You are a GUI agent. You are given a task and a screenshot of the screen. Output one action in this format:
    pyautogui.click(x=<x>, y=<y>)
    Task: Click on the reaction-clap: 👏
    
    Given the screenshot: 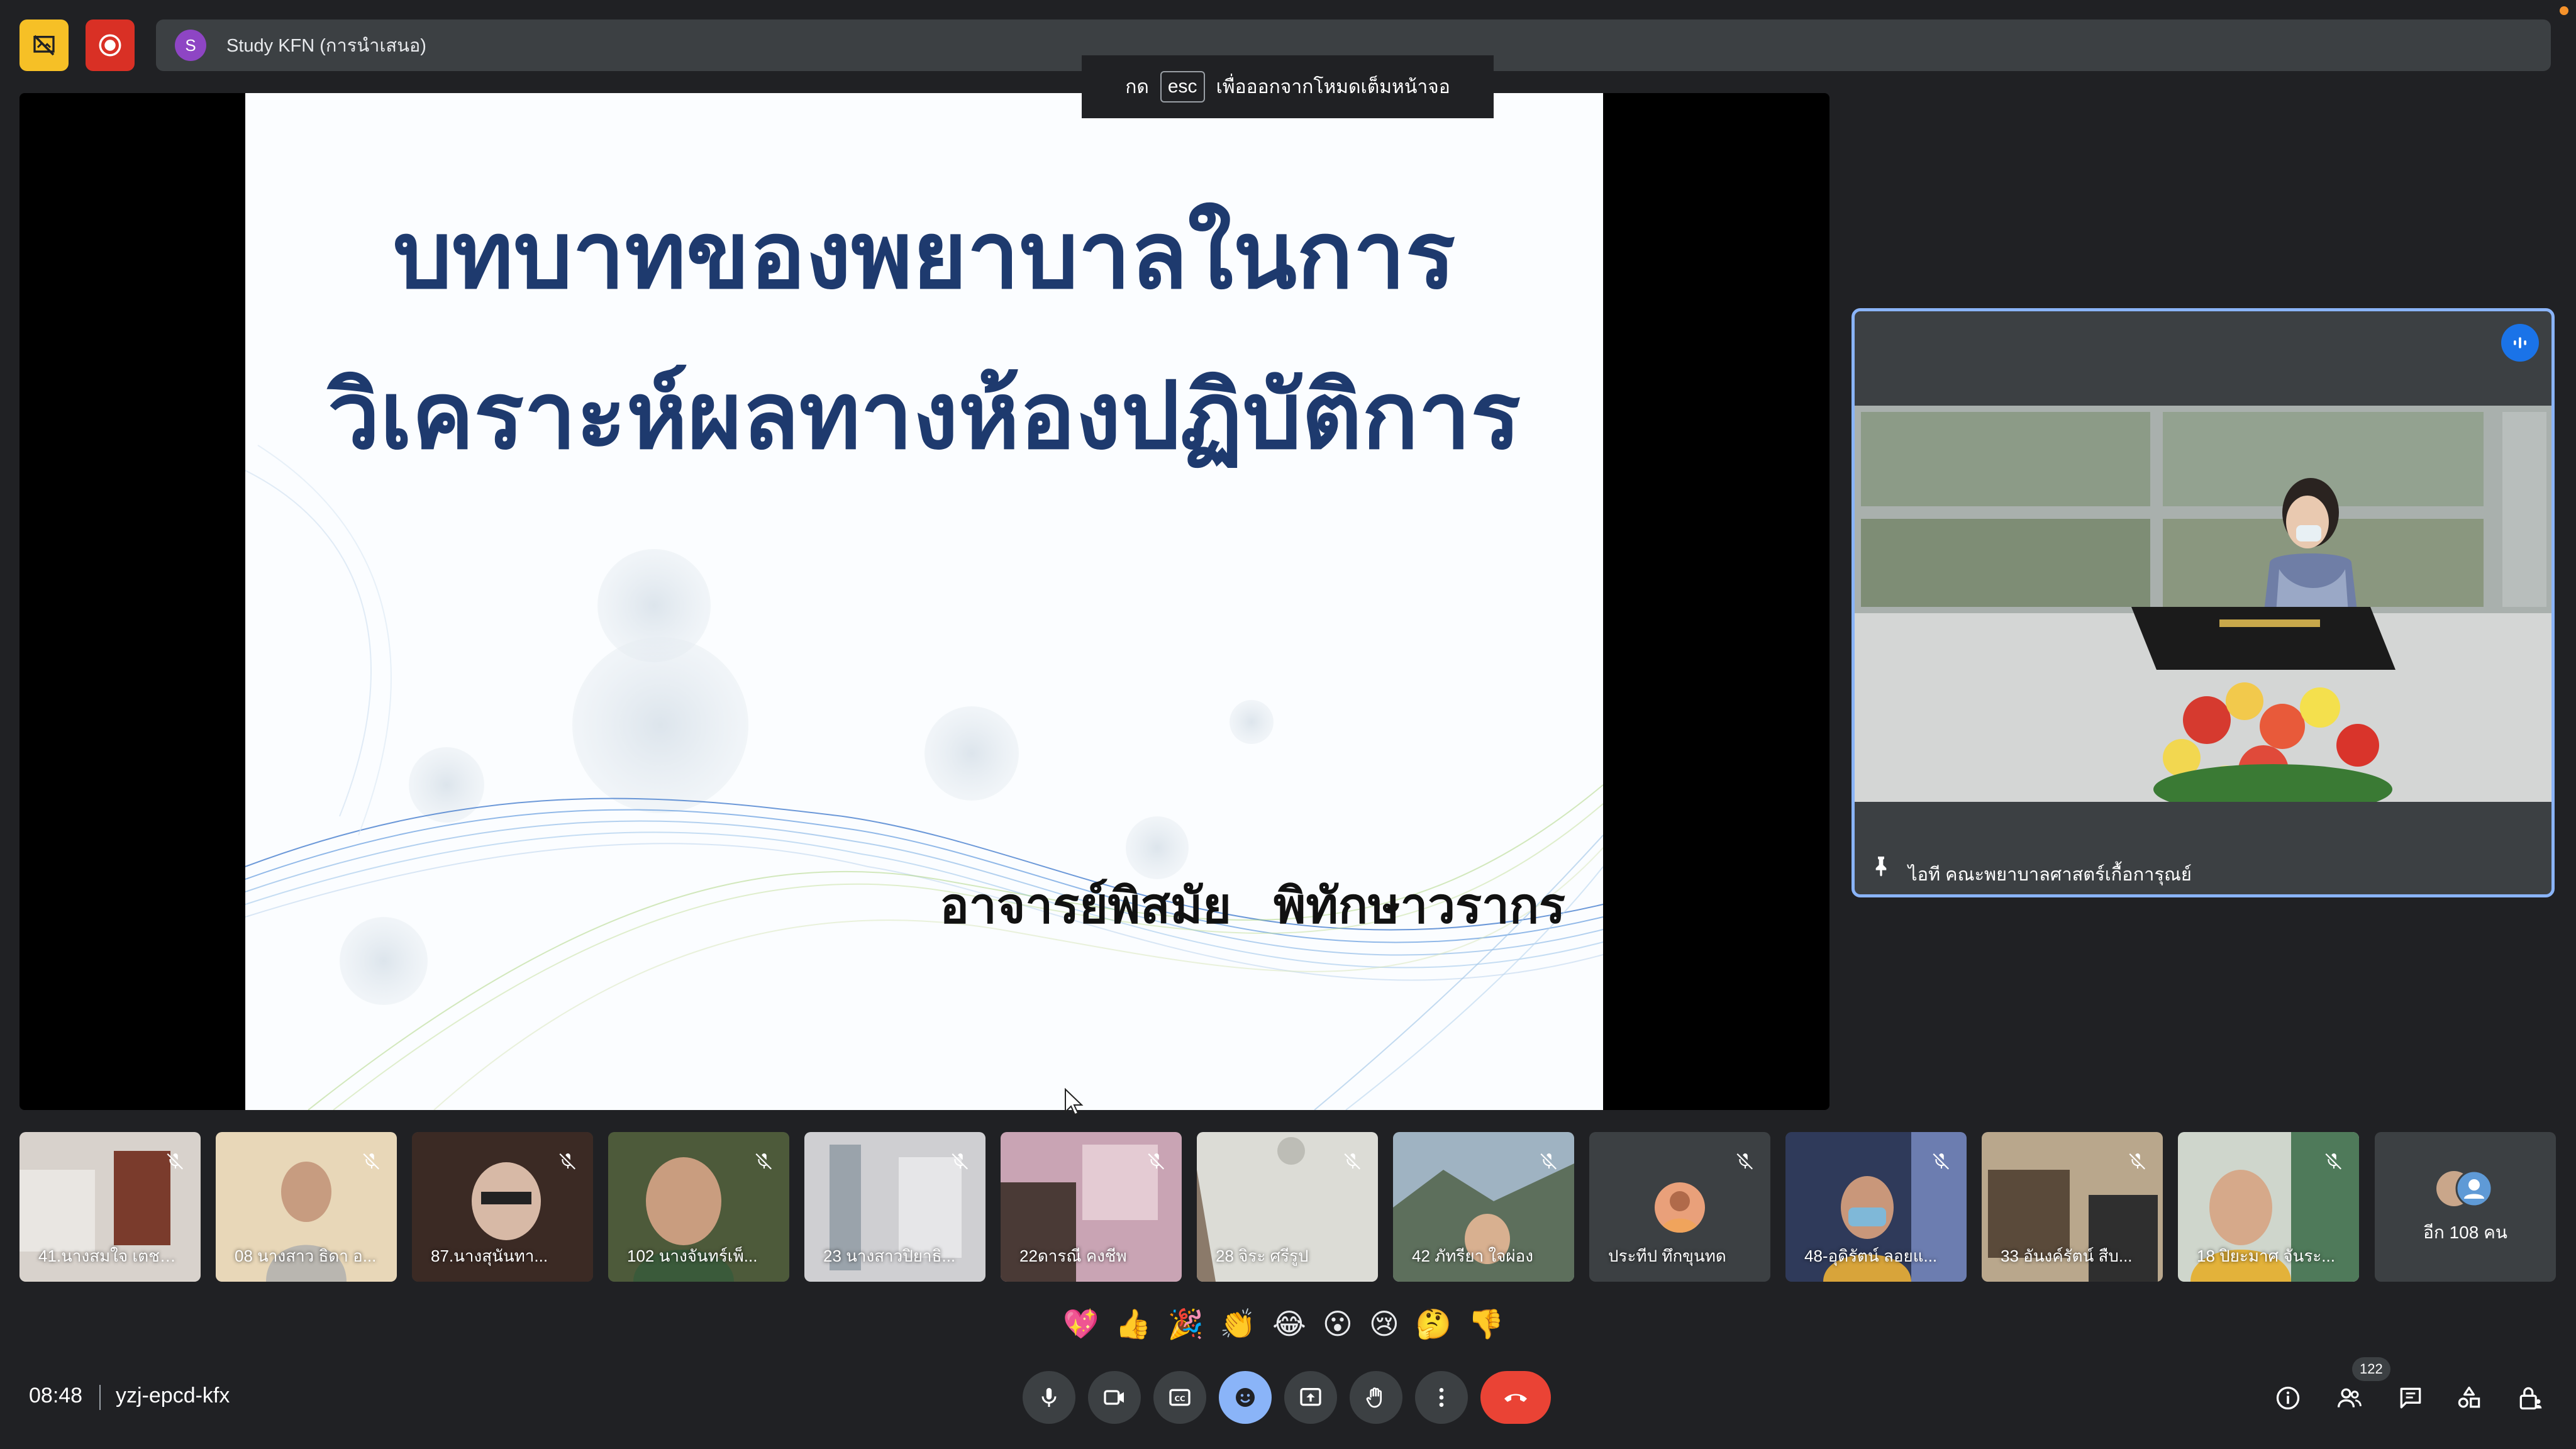 What is the action you would take?
    pyautogui.click(x=1238, y=1324)
    